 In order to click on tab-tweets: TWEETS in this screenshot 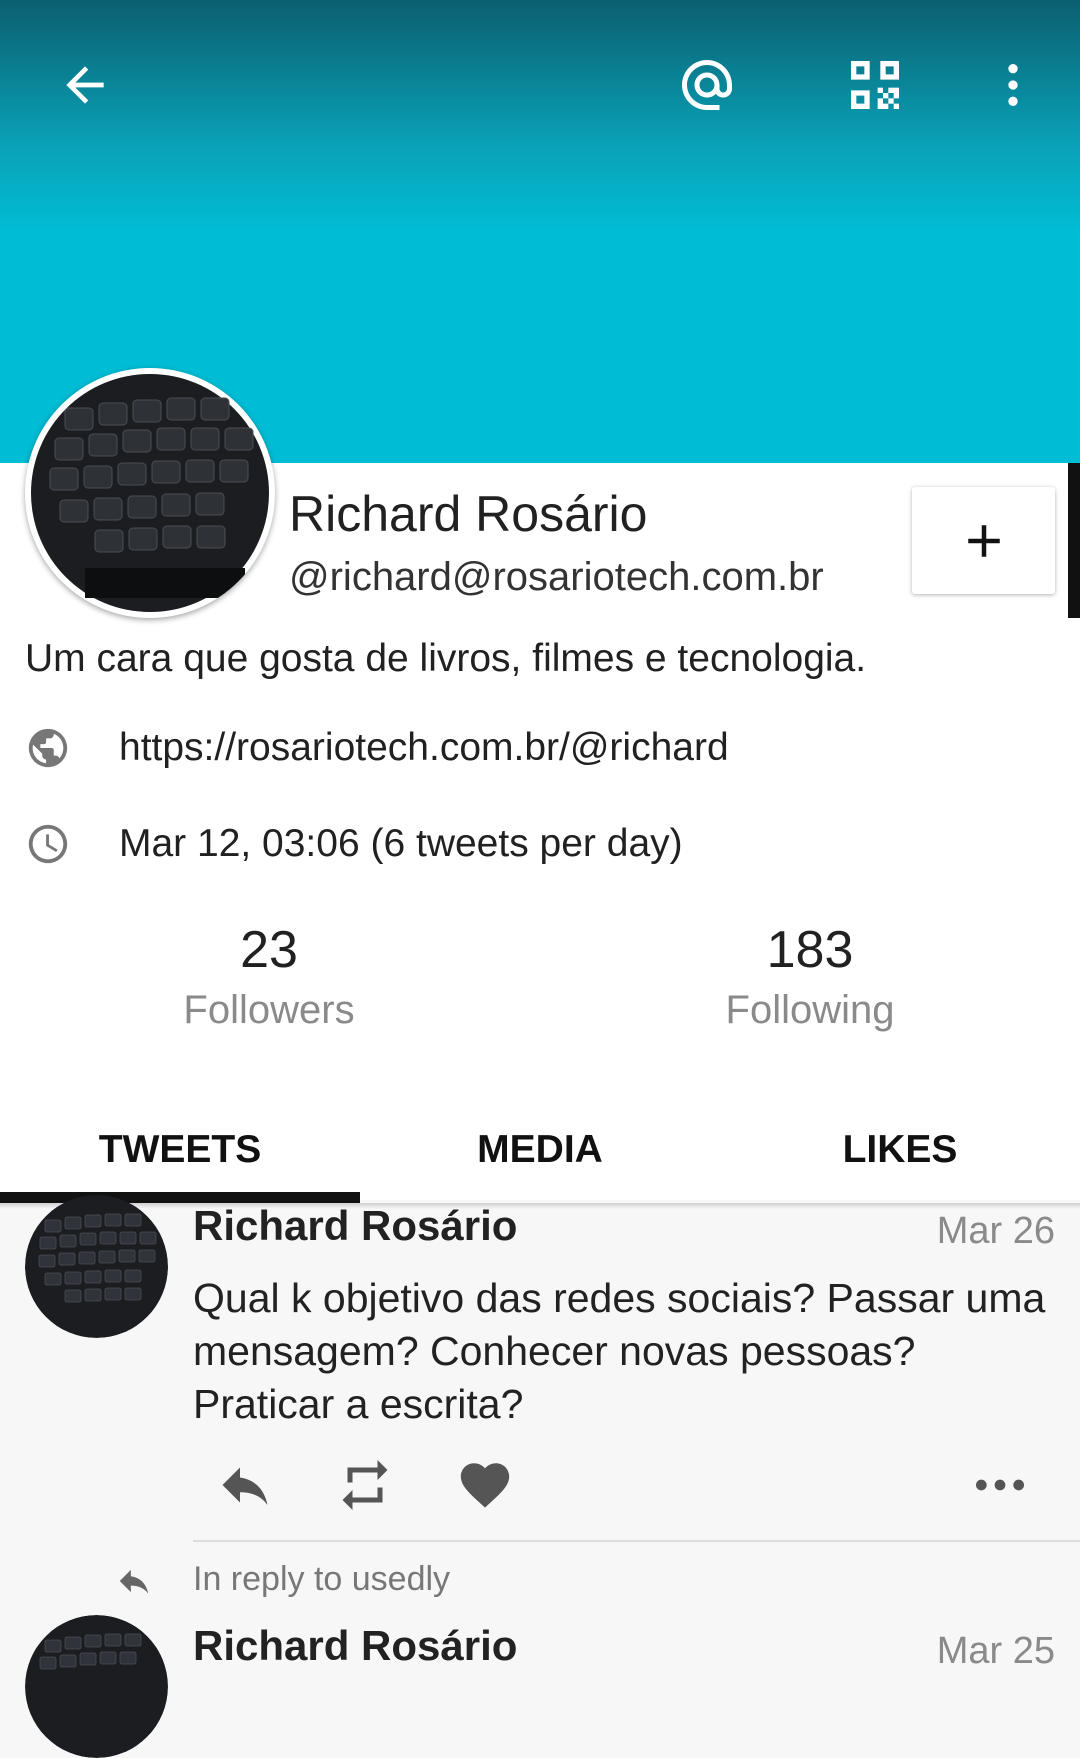, I will do `click(180, 1150)`.